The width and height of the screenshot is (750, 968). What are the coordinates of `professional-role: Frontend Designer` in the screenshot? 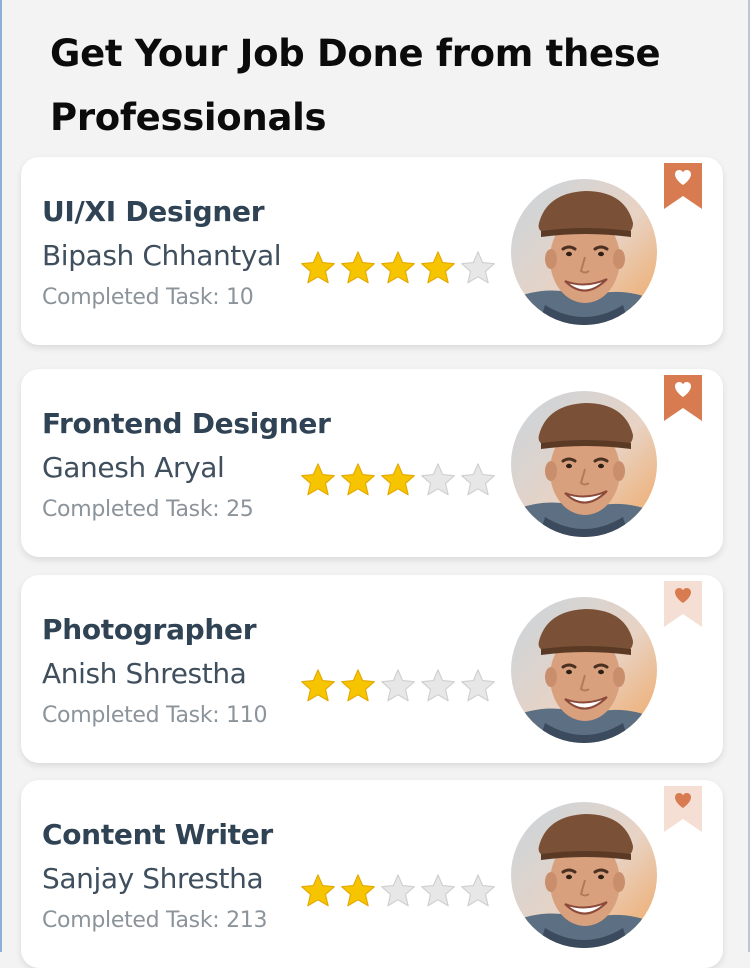 It's located at (186, 423).